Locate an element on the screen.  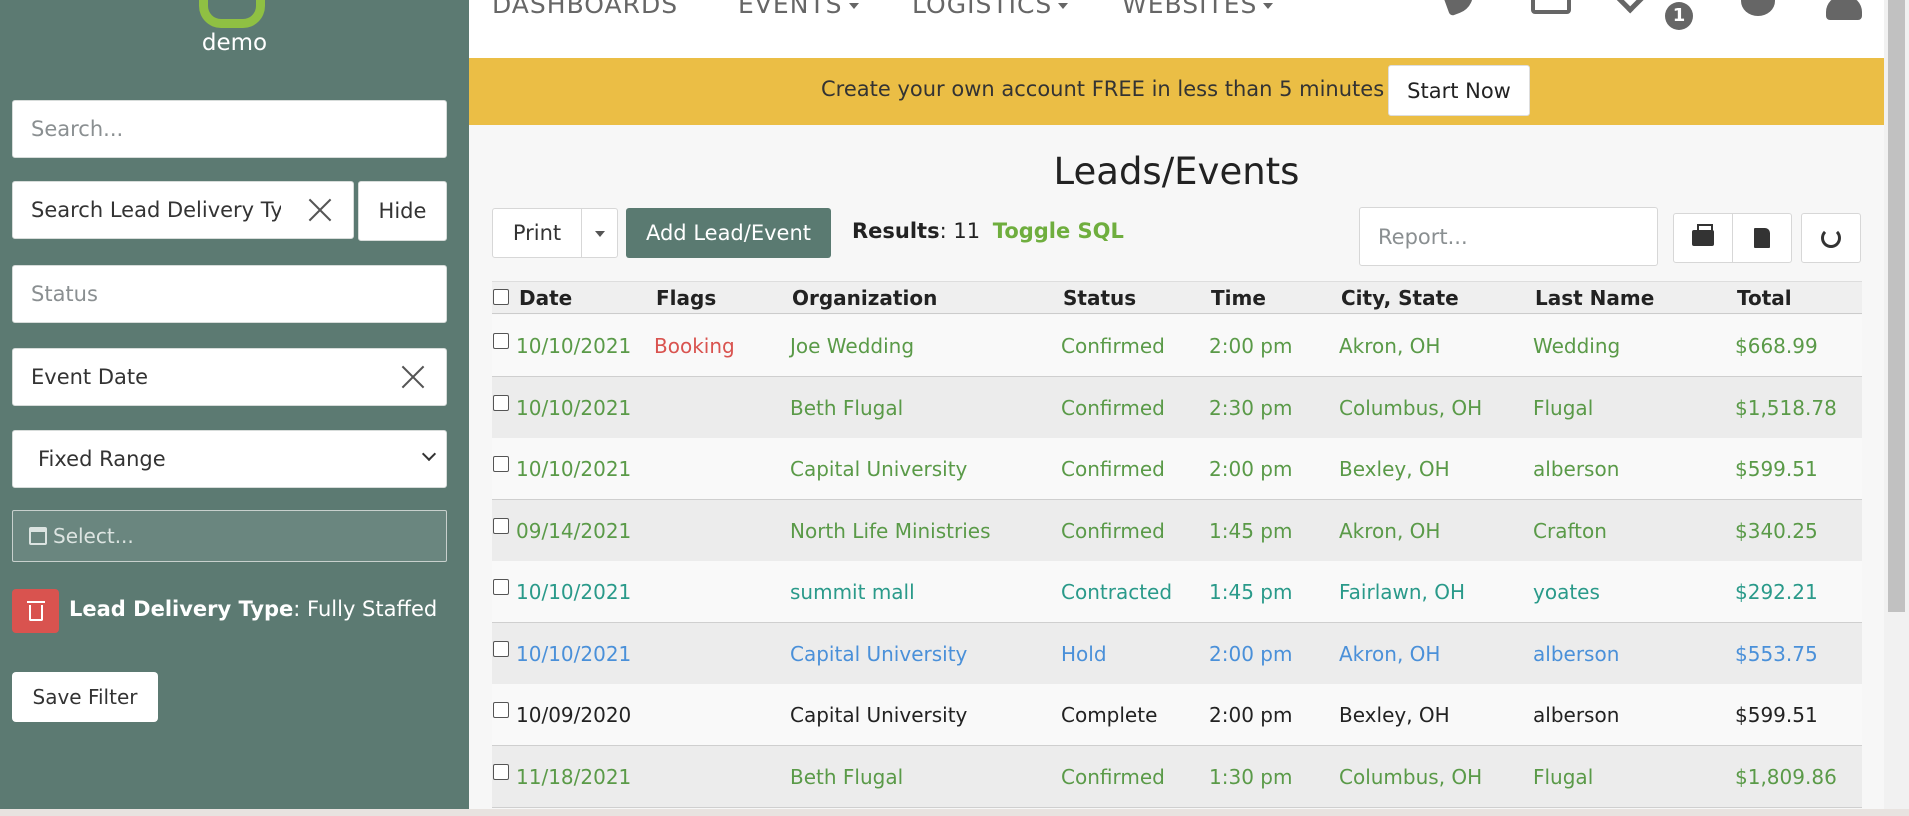
nav-logistics: LOGISTICS is located at coordinates (990, 9).